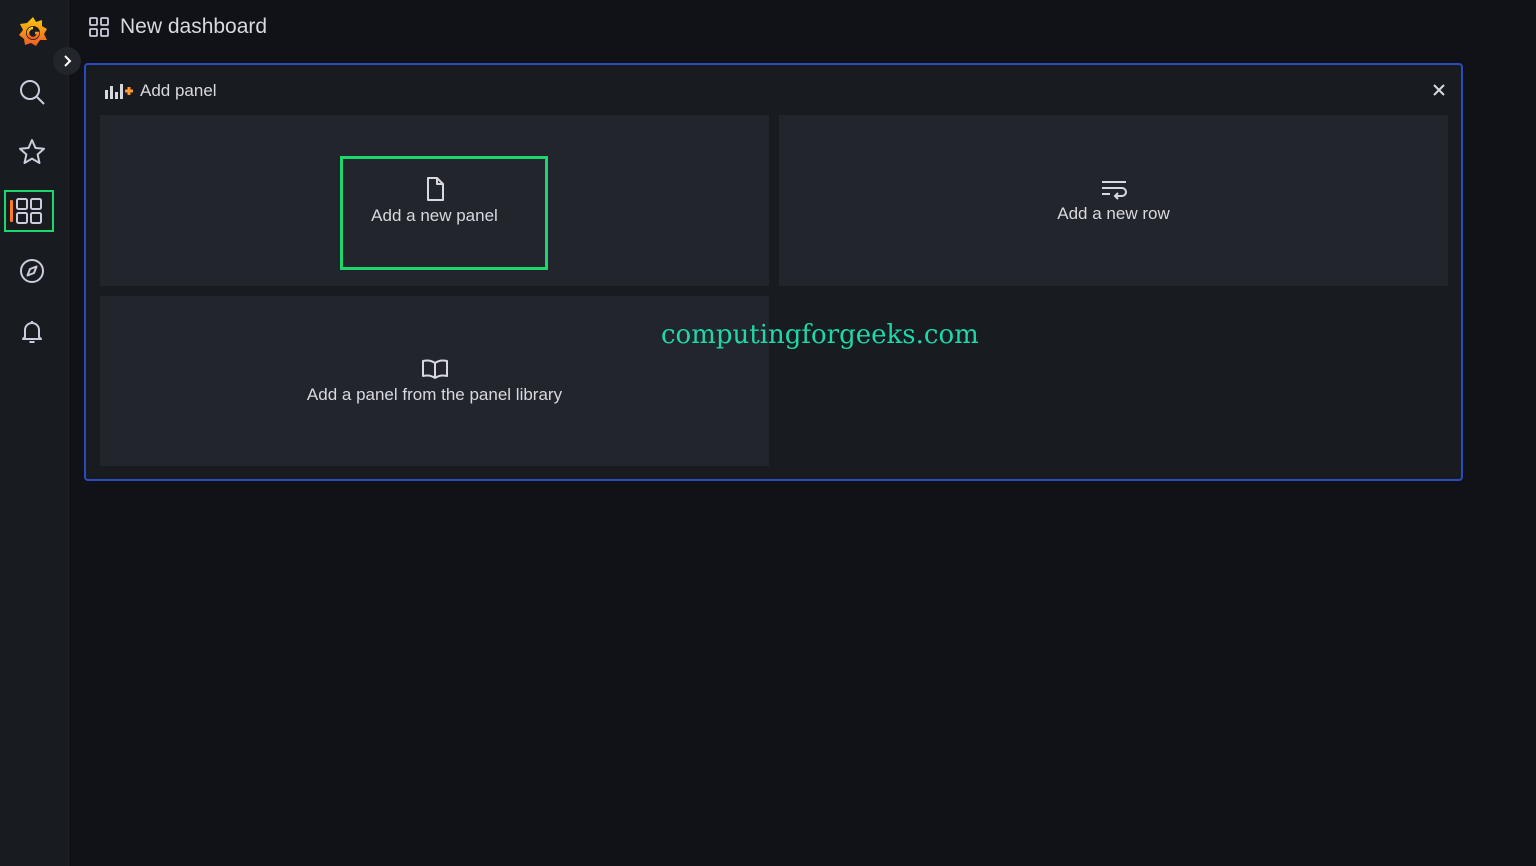  I want to click on close-button, so click(1439, 91).